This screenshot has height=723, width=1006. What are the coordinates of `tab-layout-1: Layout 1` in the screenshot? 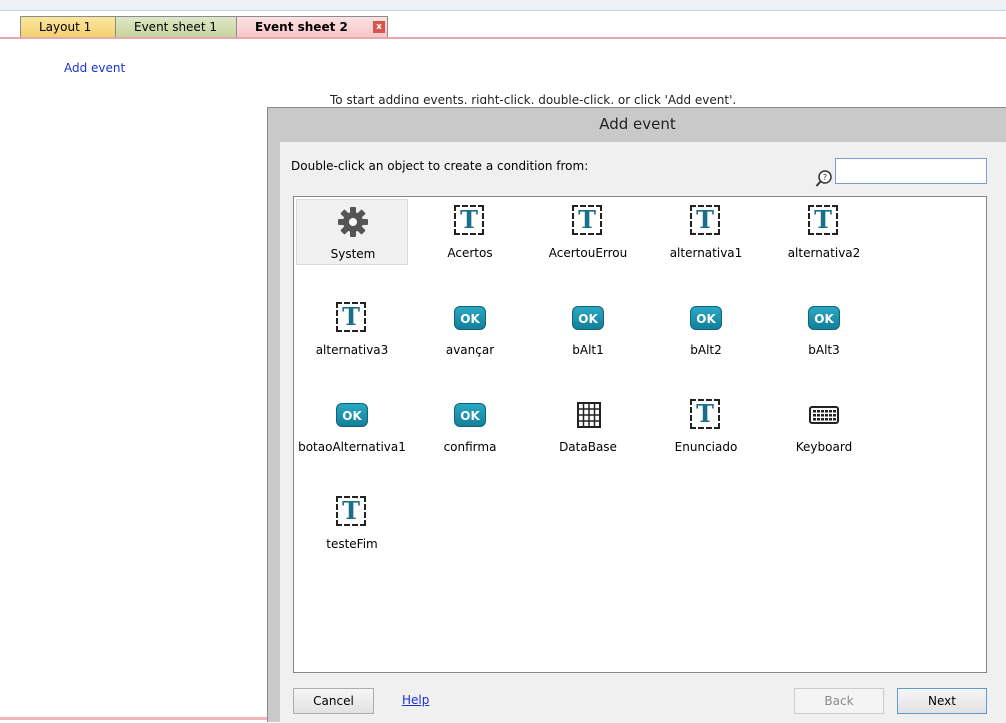 It's located at (74, 27).